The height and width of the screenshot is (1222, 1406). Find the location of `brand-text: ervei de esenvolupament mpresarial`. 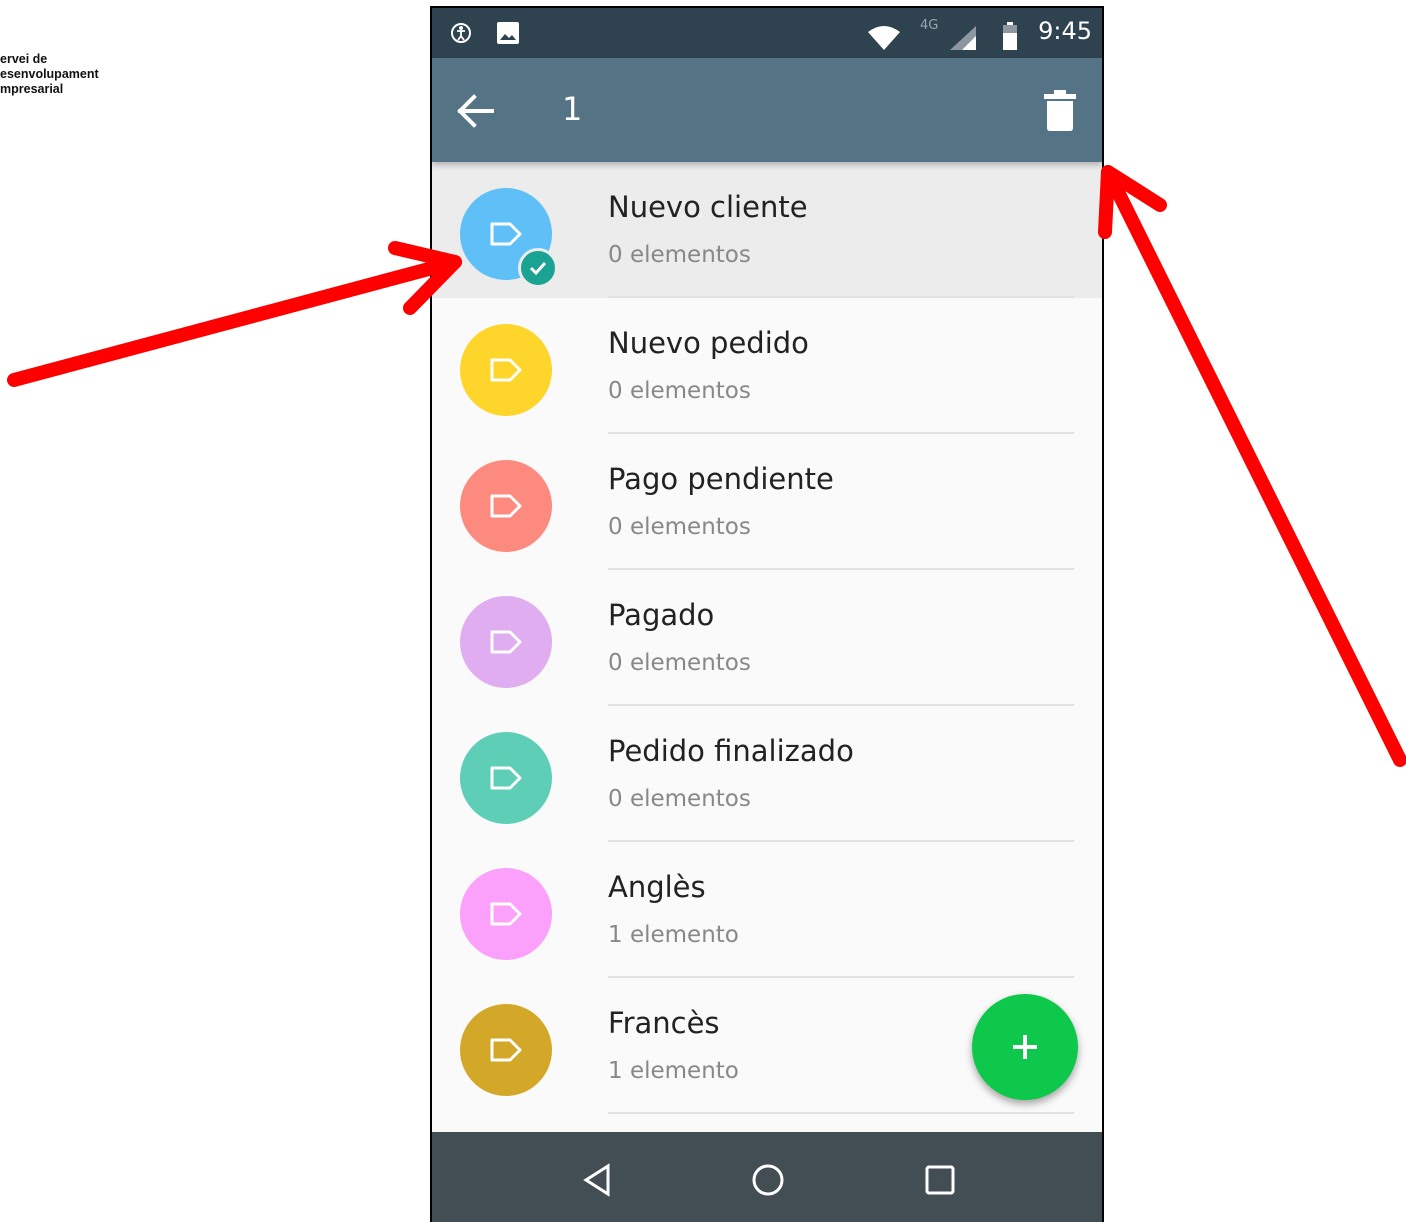

brand-text: ervei de esenvolupament mpresarial is located at coordinates (49, 74).